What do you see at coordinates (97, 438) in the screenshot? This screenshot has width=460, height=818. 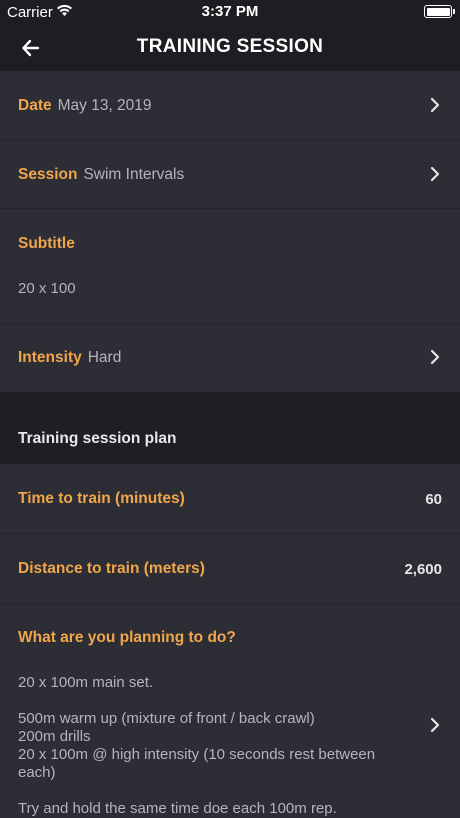 I see `training-plan-header: Training session plan` at bounding box center [97, 438].